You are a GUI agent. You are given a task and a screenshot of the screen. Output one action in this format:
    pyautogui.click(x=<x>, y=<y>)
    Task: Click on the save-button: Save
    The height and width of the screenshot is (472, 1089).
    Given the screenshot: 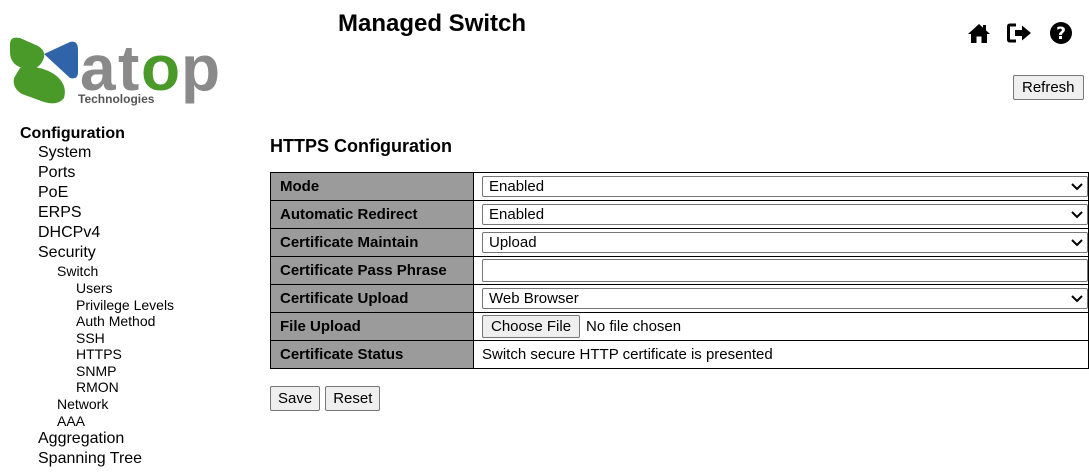 What is the action you would take?
    pyautogui.click(x=295, y=398)
    